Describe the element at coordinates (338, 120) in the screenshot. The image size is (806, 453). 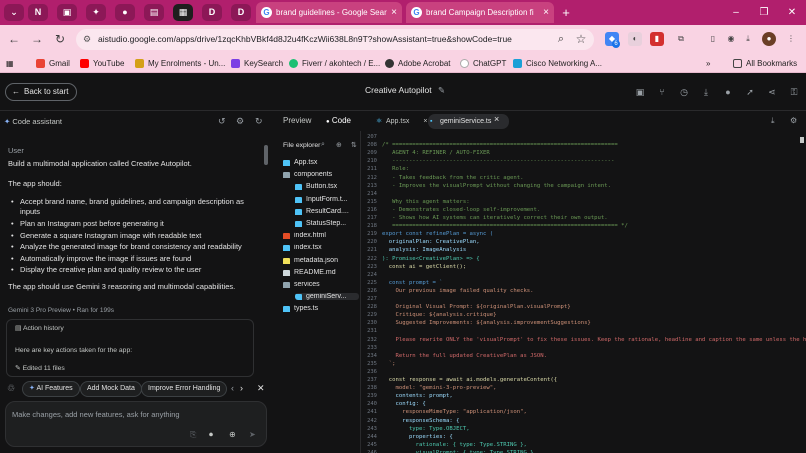
I see `tab-code: ● Code` at that location.